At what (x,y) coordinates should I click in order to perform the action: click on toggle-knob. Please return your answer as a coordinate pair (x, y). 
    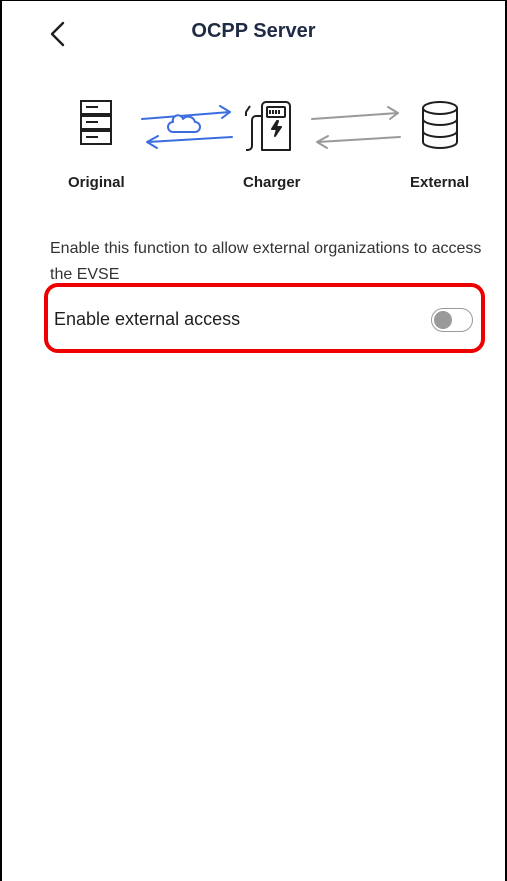
    Looking at the image, I should click on (443, 320).